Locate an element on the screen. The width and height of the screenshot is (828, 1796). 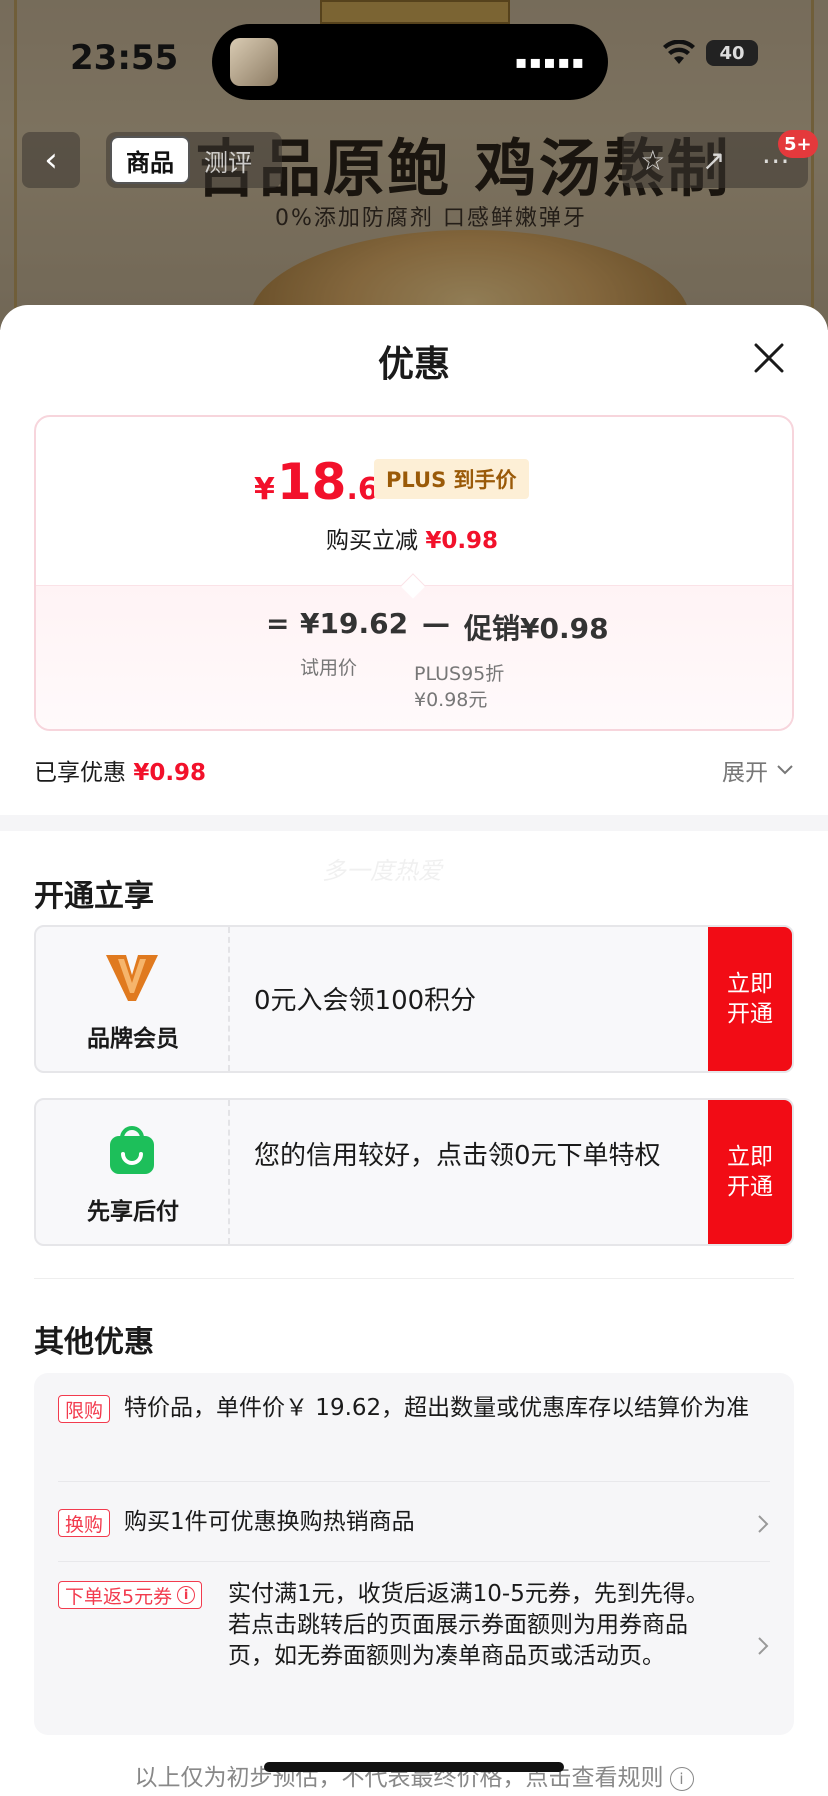
pay-later-offer: 先享后付 您的信用较好，点击领0元下单特权 立即开通 is located at coordinates (414, 1172).